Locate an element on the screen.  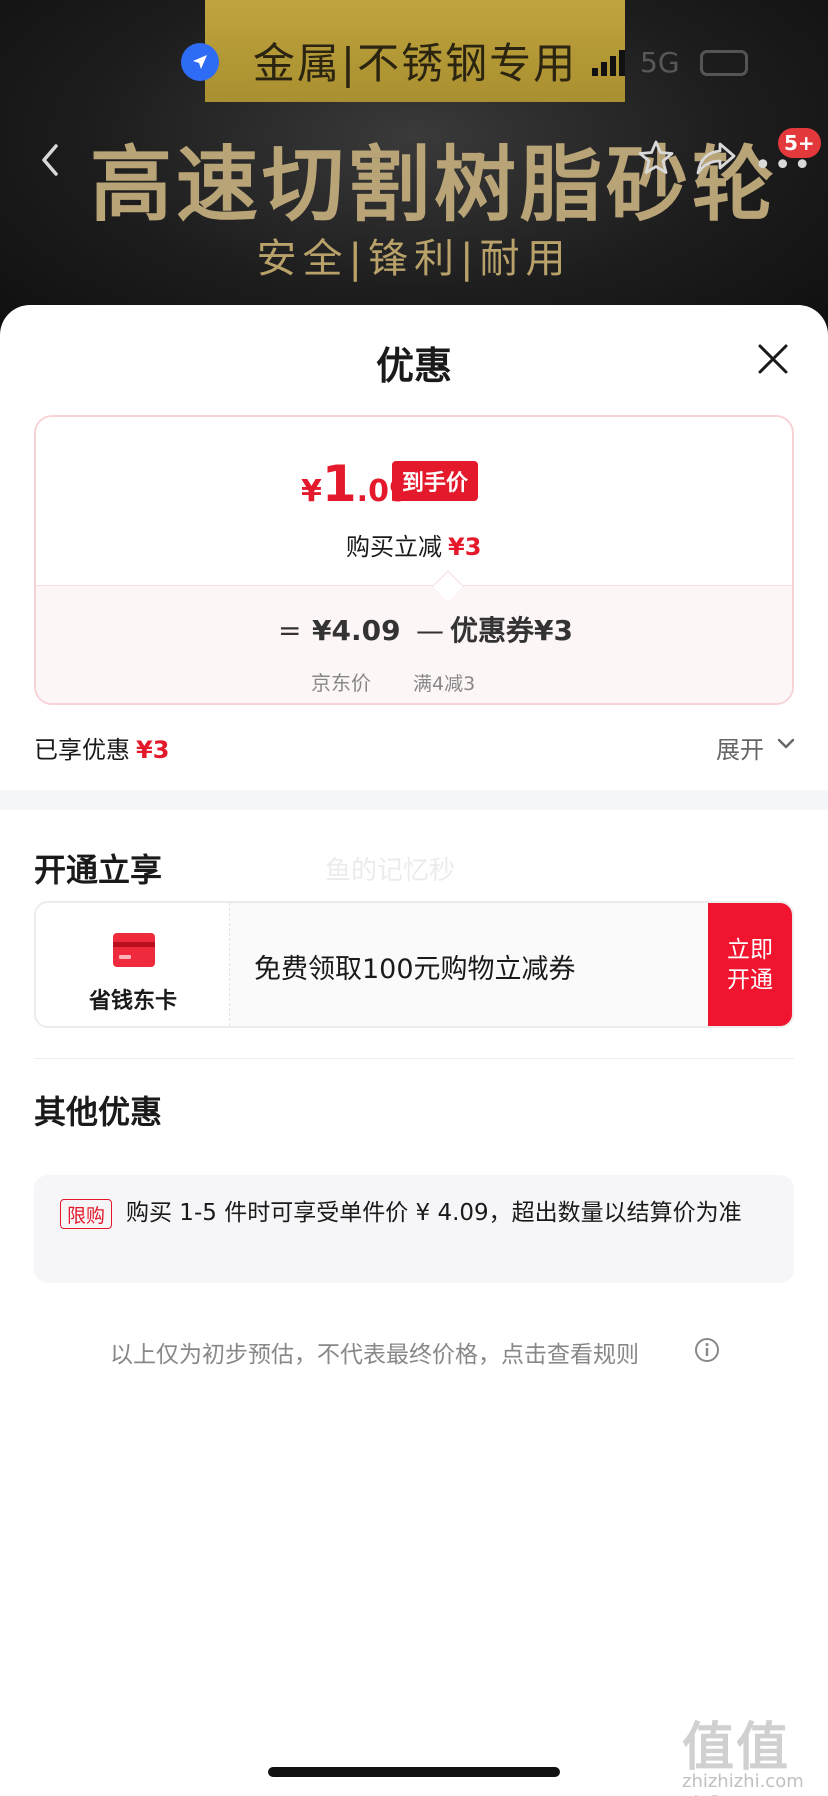
coupon-condition-label: 满4减3 is located at coordinates (444, 684).